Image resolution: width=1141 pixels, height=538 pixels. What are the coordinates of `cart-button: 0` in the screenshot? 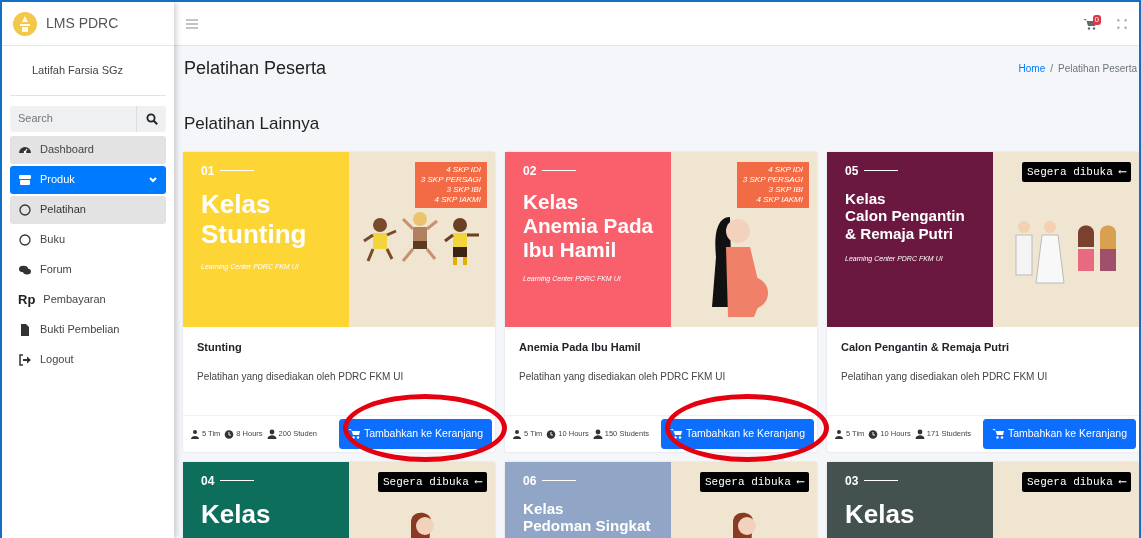 It's located at (1091, 23).